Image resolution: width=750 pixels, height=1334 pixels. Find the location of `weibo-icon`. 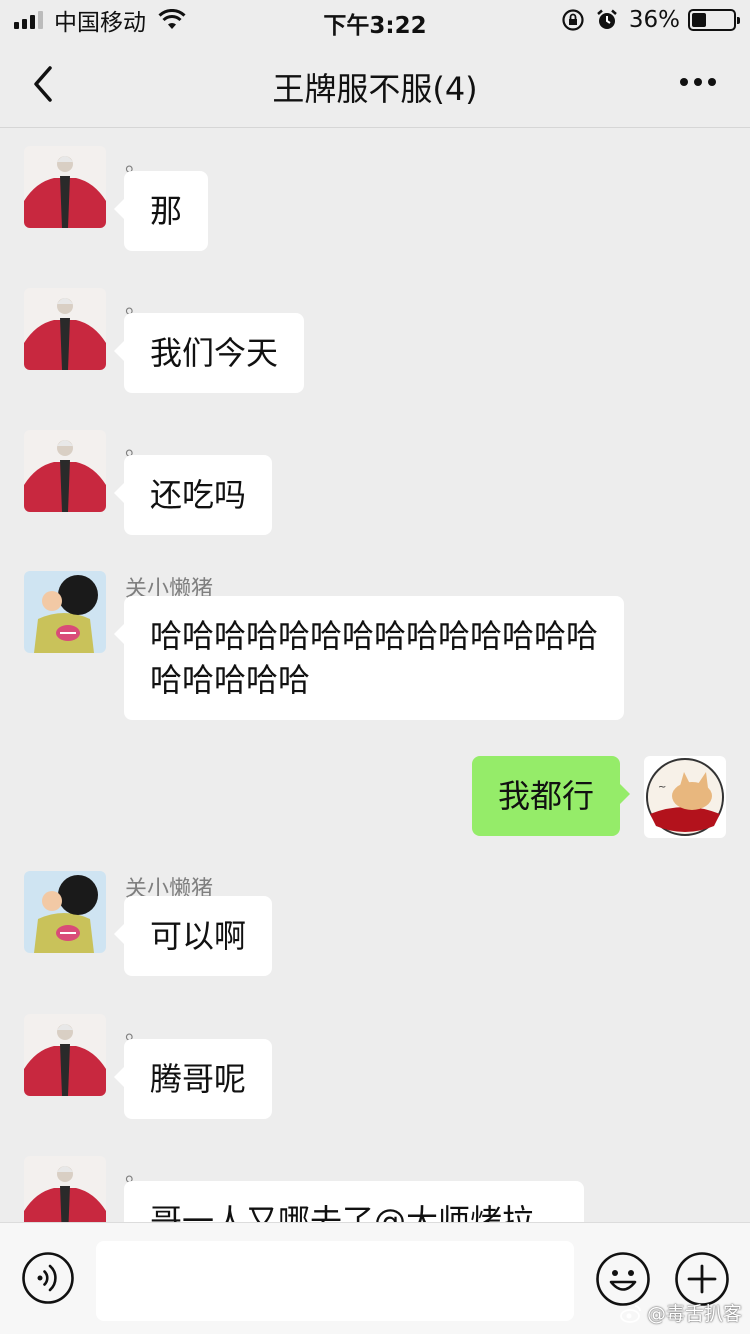

weibo-icon is located at coordinates (630, 1313).